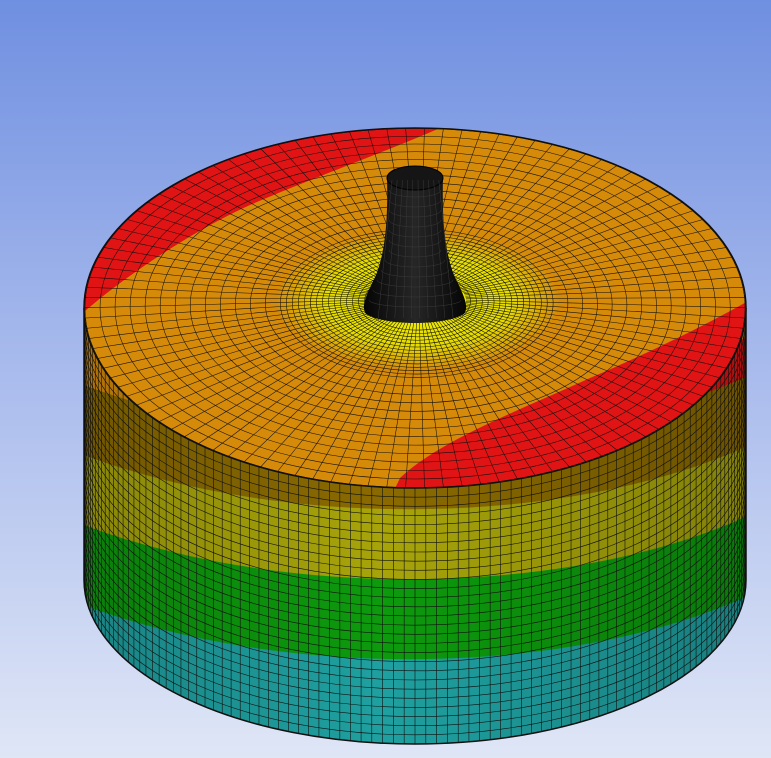  What do you see at coordinates (415, 178) in the screenshot?
I see `stem-top-cap` at bounding box center [415, 178].